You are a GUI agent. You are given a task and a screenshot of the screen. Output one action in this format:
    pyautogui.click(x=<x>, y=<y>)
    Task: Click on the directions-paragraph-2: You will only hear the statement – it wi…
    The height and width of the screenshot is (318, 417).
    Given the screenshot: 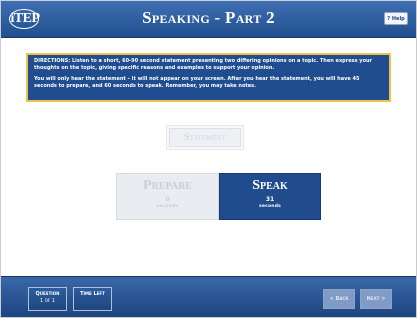 What is the action you would take?
    pyautogui.click(x=197, y=82)
    